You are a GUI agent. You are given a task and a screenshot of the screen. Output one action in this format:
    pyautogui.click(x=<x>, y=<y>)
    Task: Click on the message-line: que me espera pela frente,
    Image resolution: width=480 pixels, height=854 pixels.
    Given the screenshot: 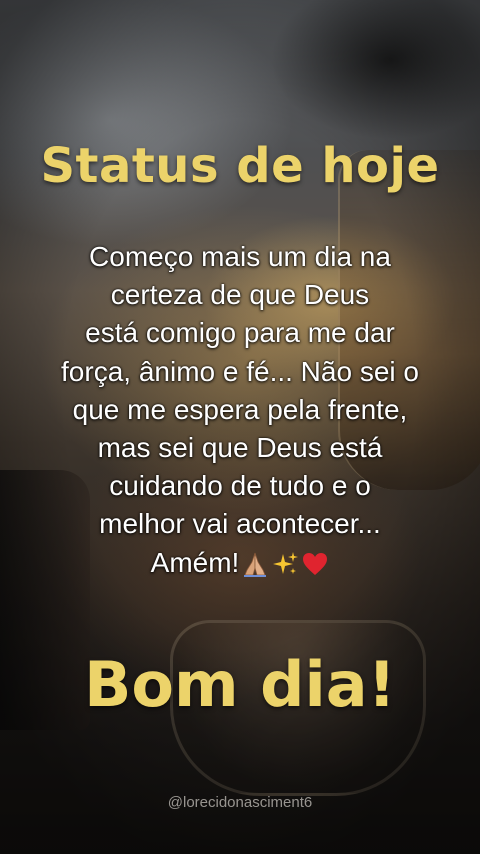 What is the action you would take?
    pyautogui.click(x=240, y=409)
    